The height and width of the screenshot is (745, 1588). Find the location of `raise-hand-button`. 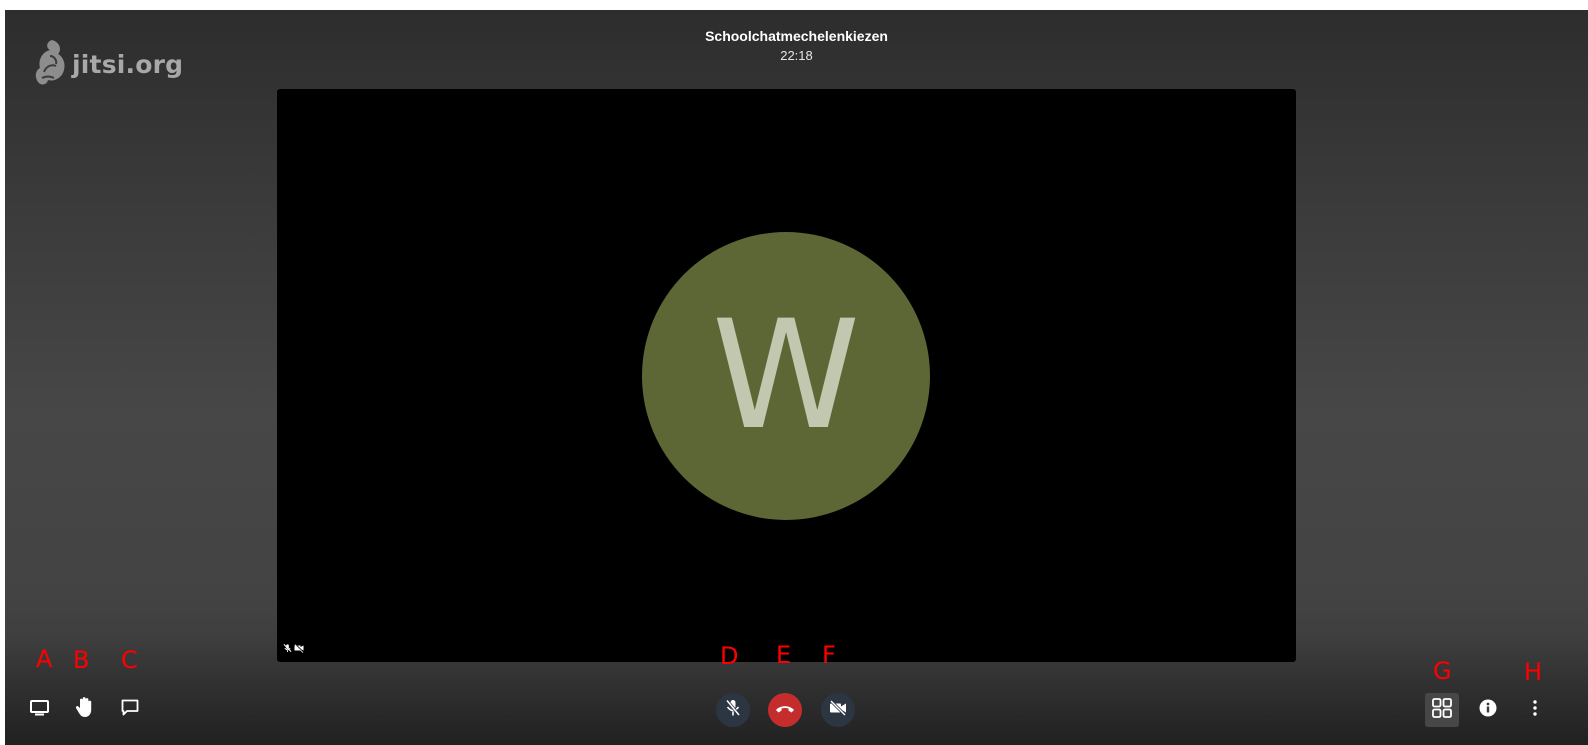

raise-hand-button is located at coordinates (84, 709).